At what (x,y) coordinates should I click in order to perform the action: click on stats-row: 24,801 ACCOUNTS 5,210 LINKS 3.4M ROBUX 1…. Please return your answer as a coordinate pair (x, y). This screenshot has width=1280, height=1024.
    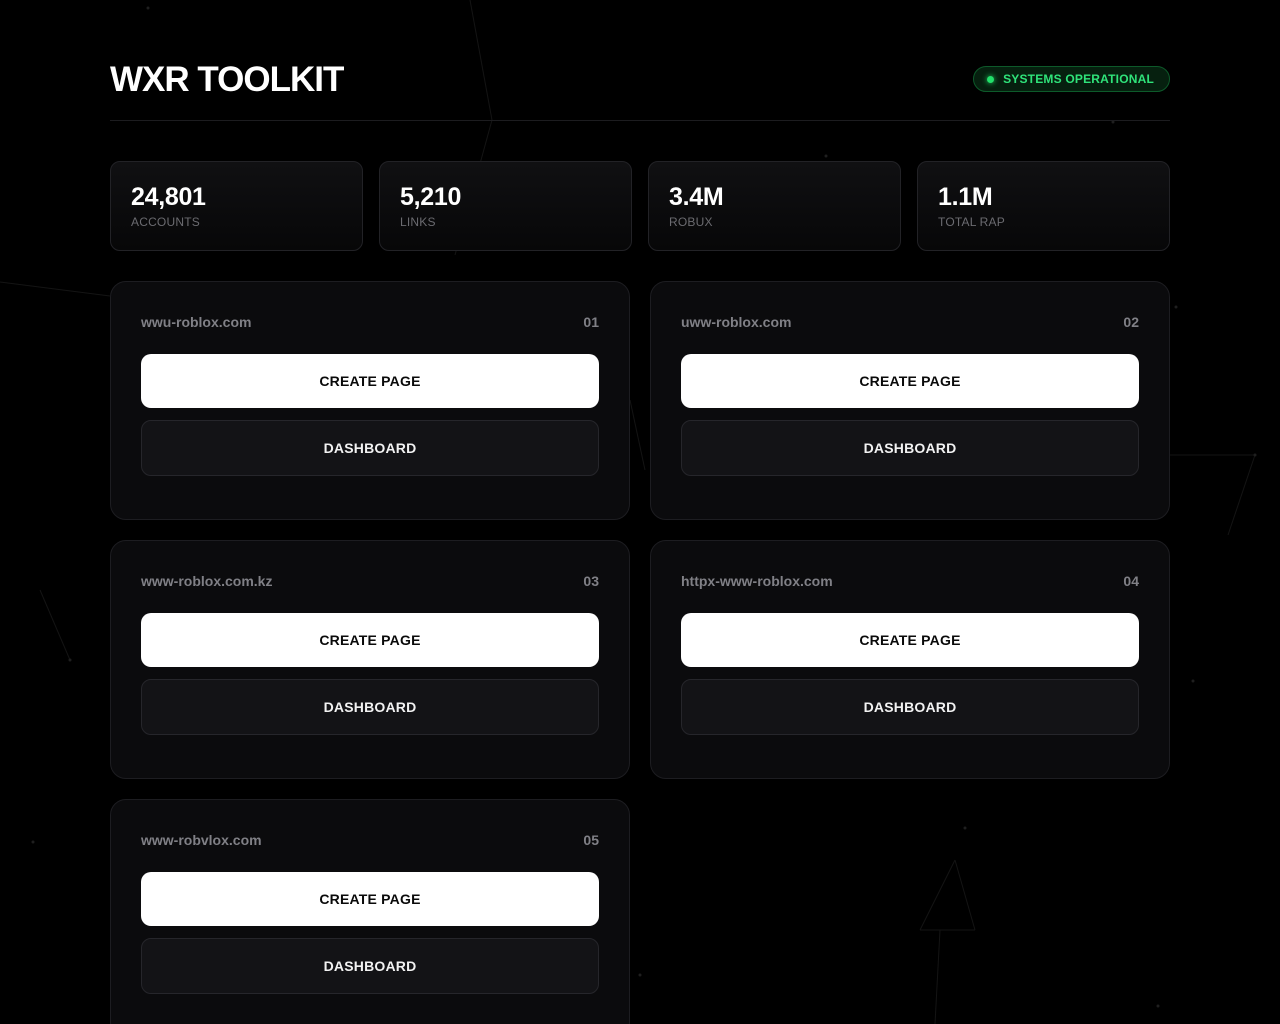
    Looking at the image, I should click on (640, 206).